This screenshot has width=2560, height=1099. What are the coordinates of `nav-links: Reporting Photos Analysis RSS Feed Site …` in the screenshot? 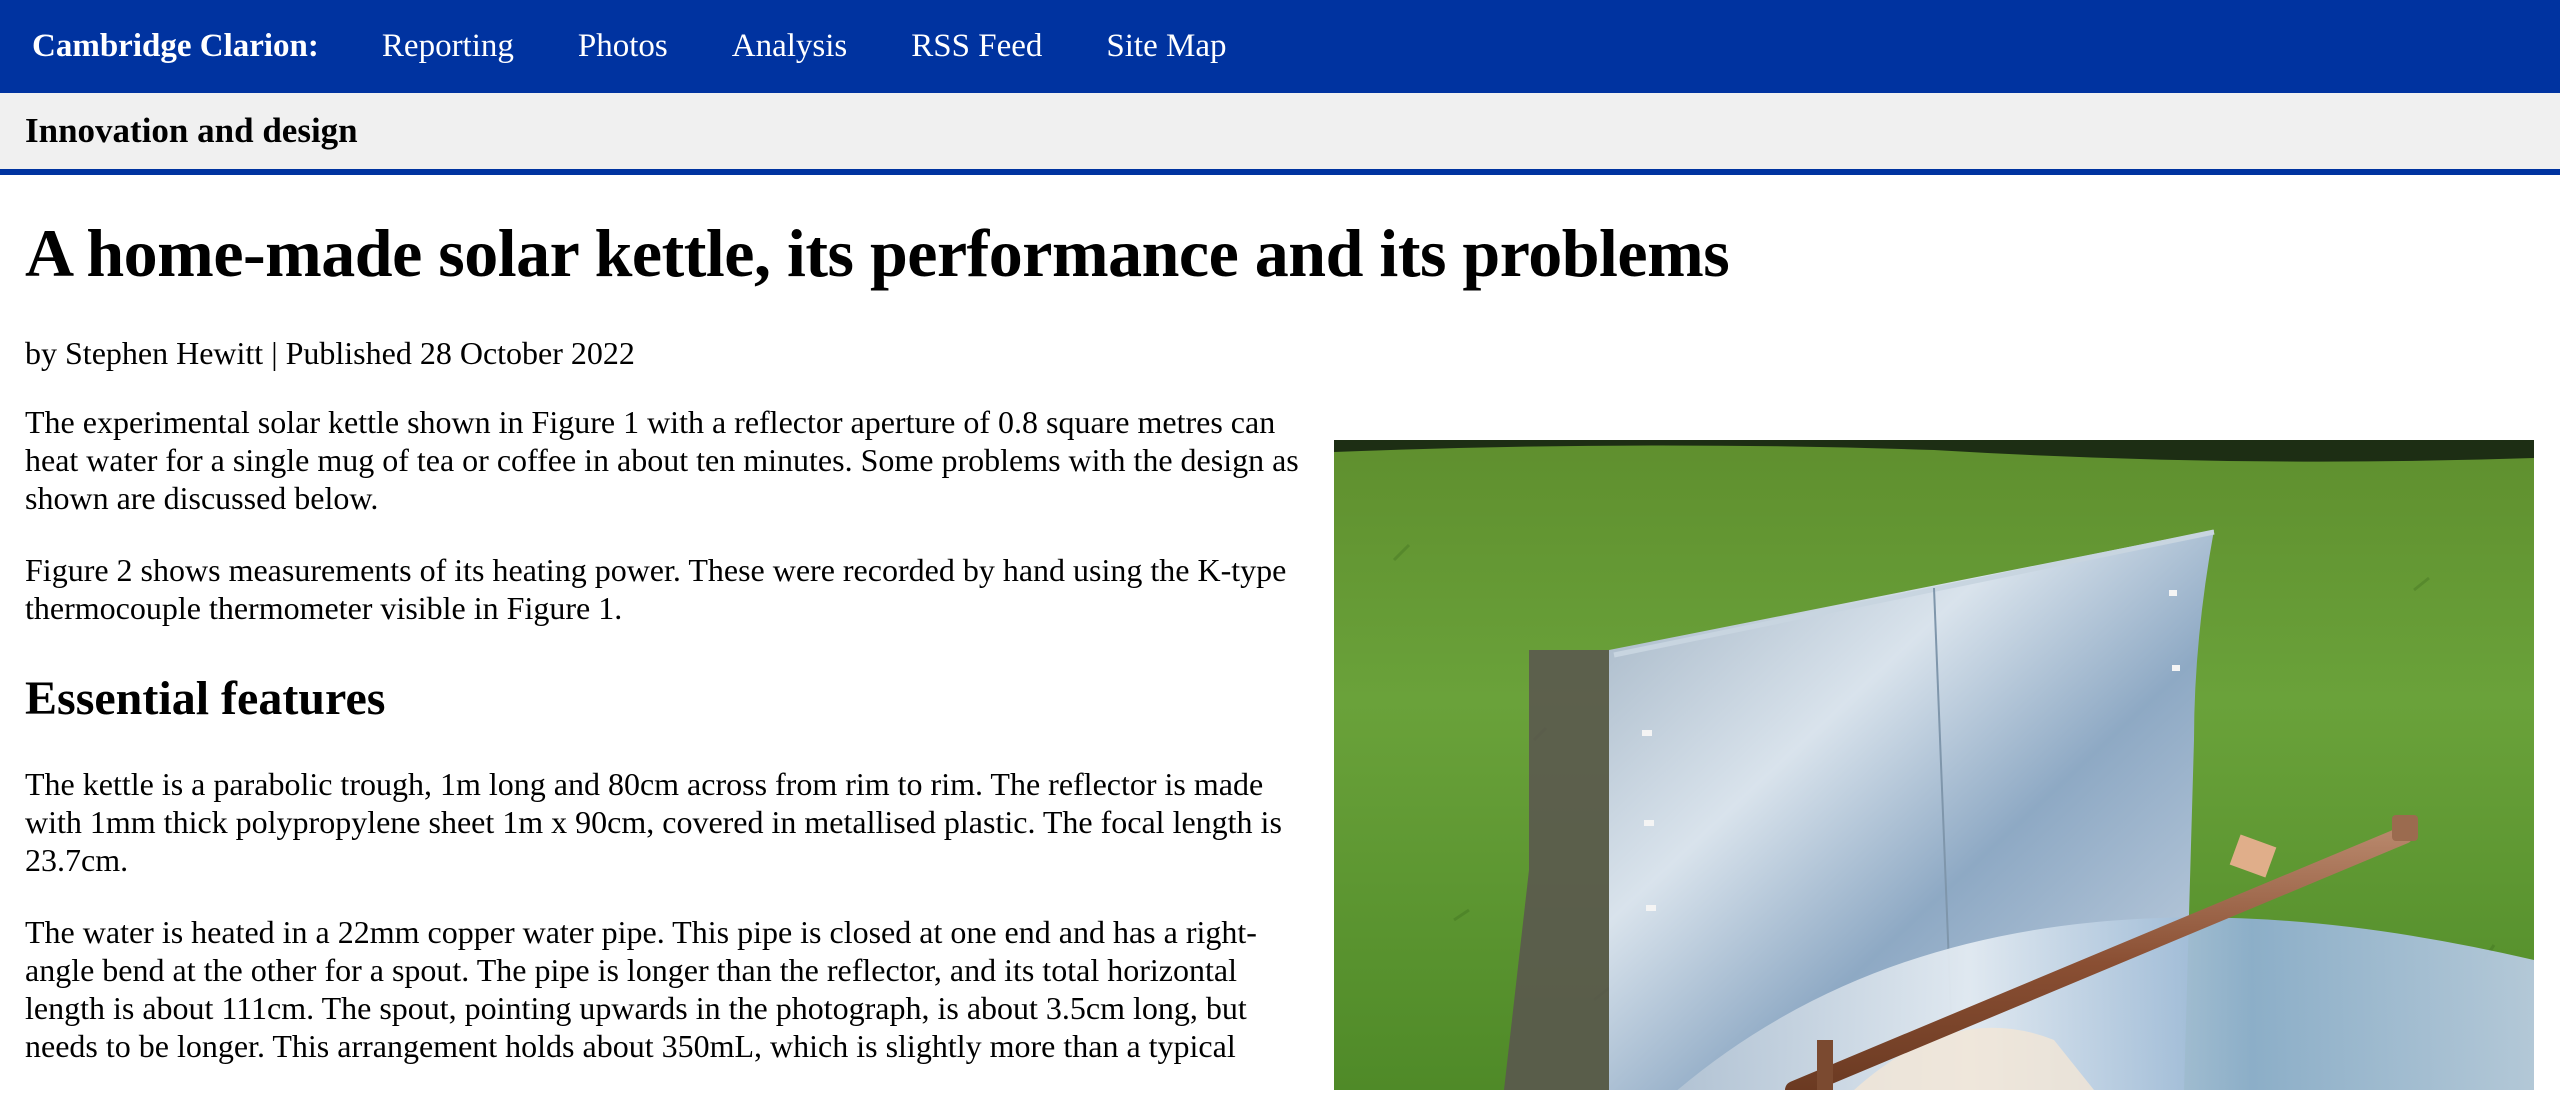 It's located at (804, 46).